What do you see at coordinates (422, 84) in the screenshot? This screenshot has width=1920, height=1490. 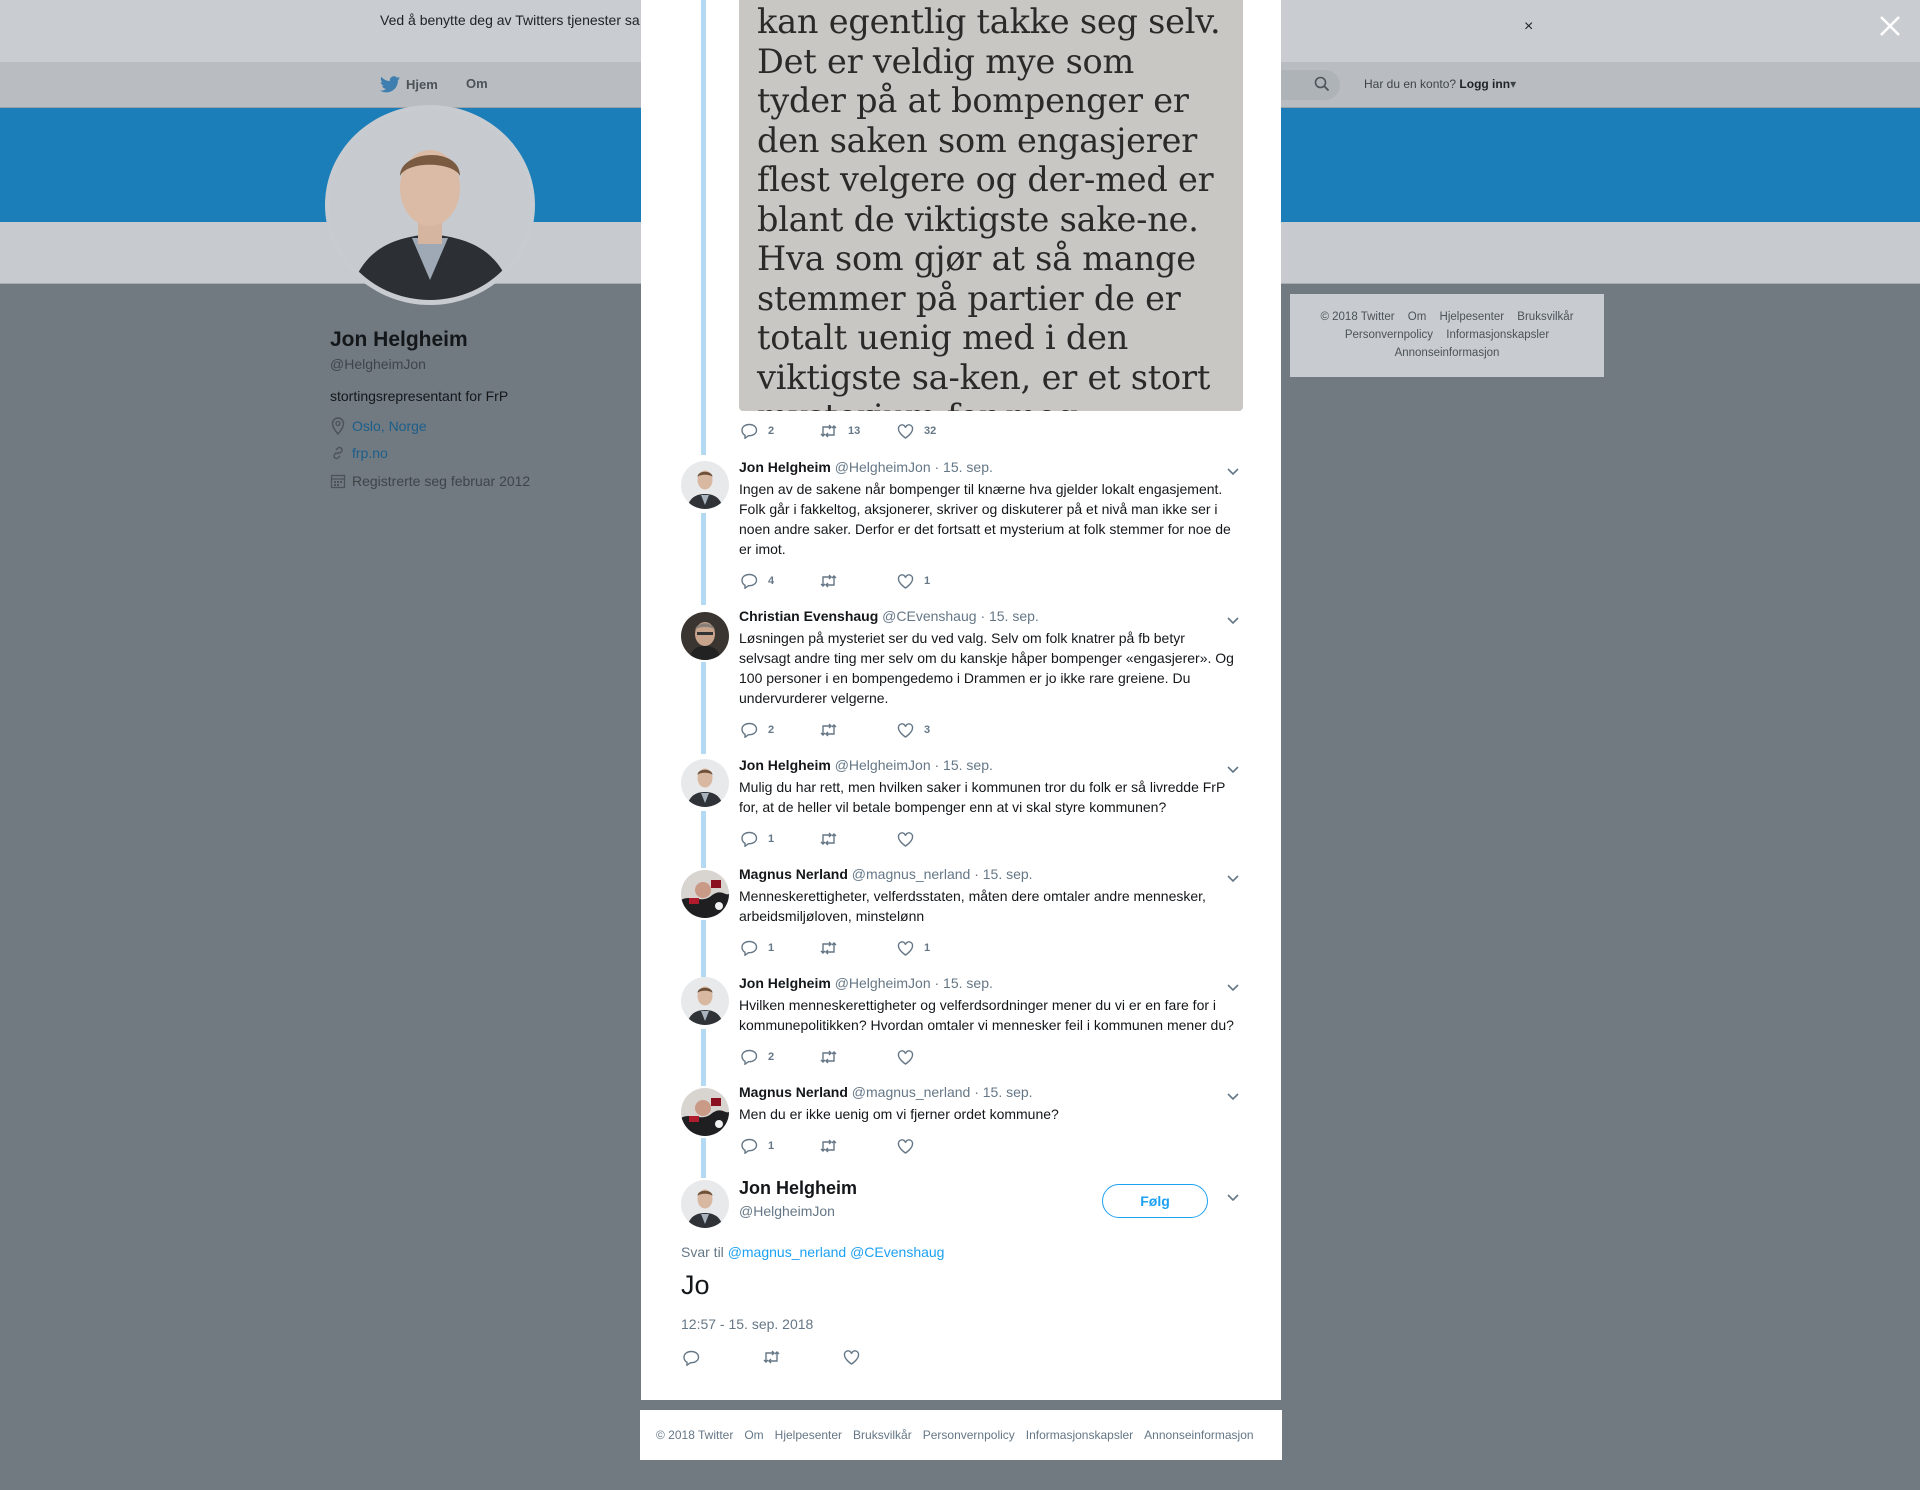 I see `nav-home-label: Hjem` at bounding box center [422, 84].